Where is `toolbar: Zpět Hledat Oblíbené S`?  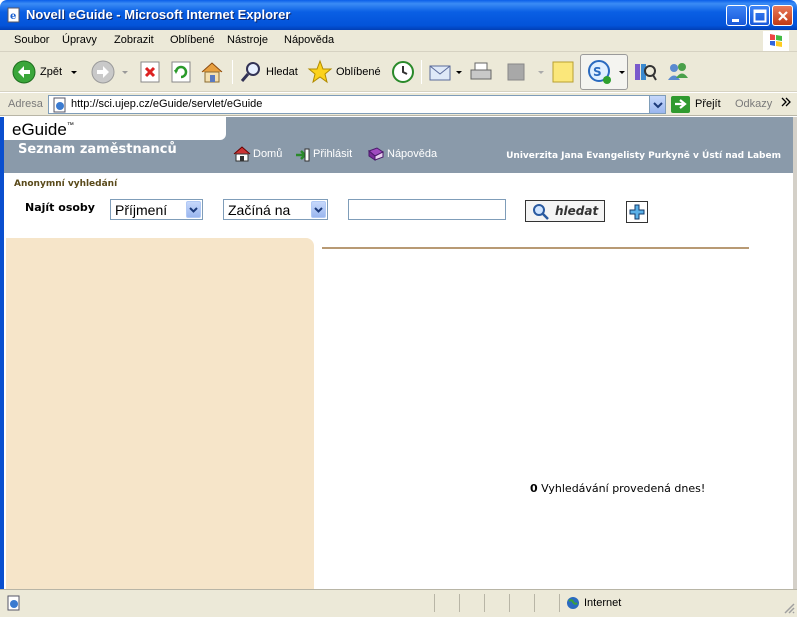
toolbar: Zpět Hledat Oblíbené S is located at coordinates (398, 72).